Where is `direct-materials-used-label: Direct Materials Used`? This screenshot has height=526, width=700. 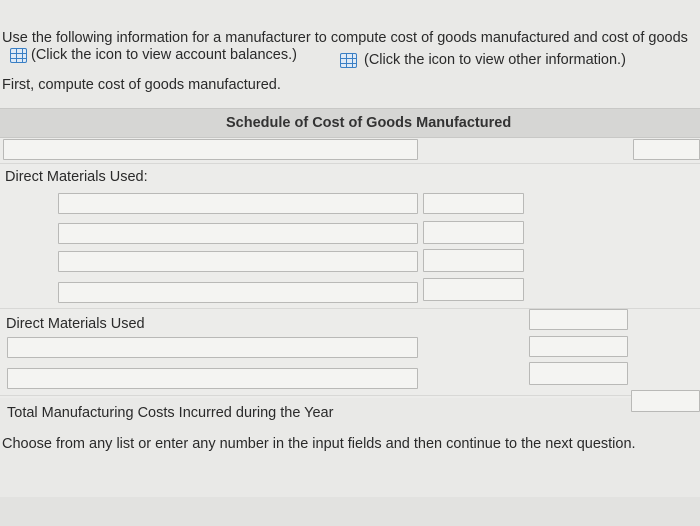
direct-materials-used-label: Direct Materials Used is located at coordinates (75, 324).